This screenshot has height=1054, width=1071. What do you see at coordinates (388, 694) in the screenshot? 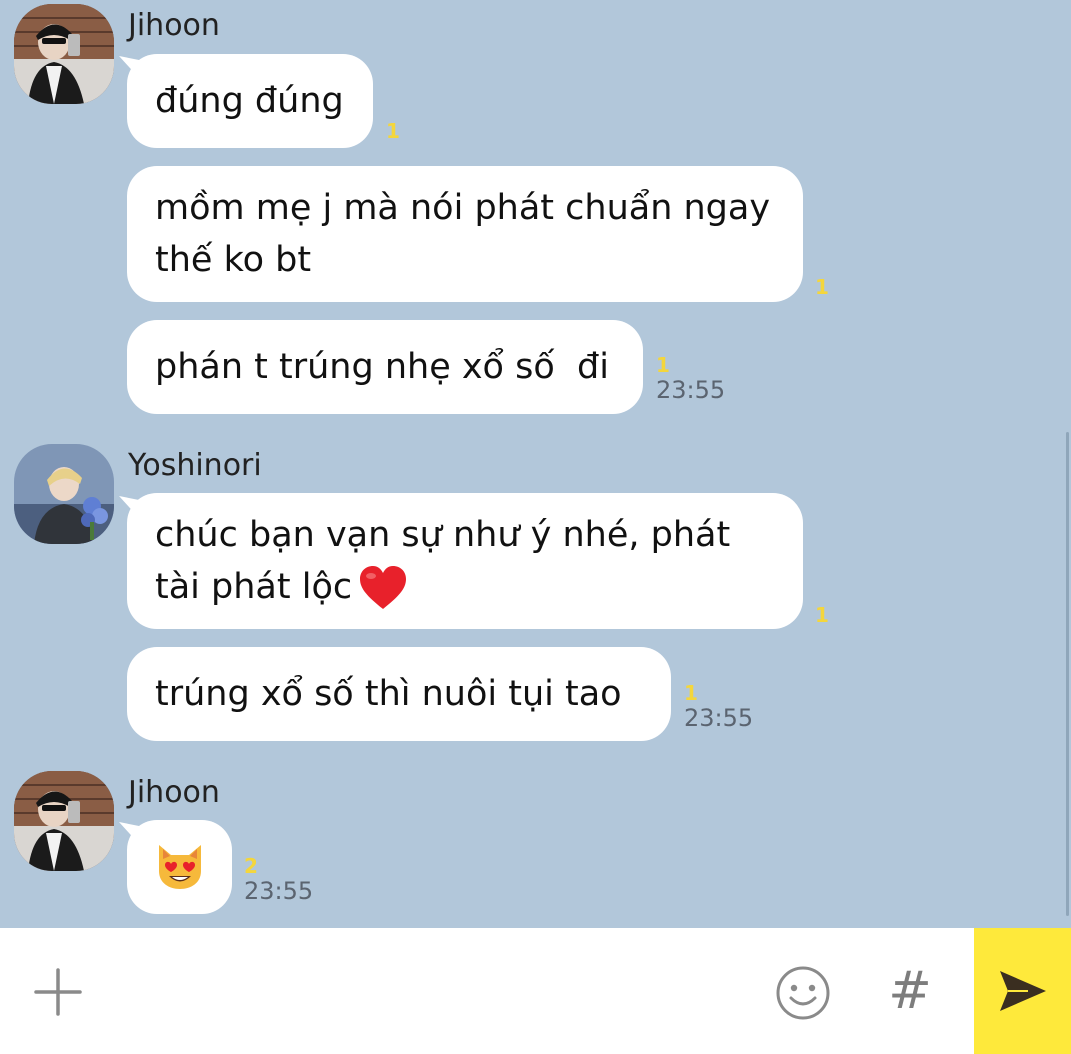
I see `message-text: trúng xổ số thì nuôi tụi tao` at bounding box center [388, 694].